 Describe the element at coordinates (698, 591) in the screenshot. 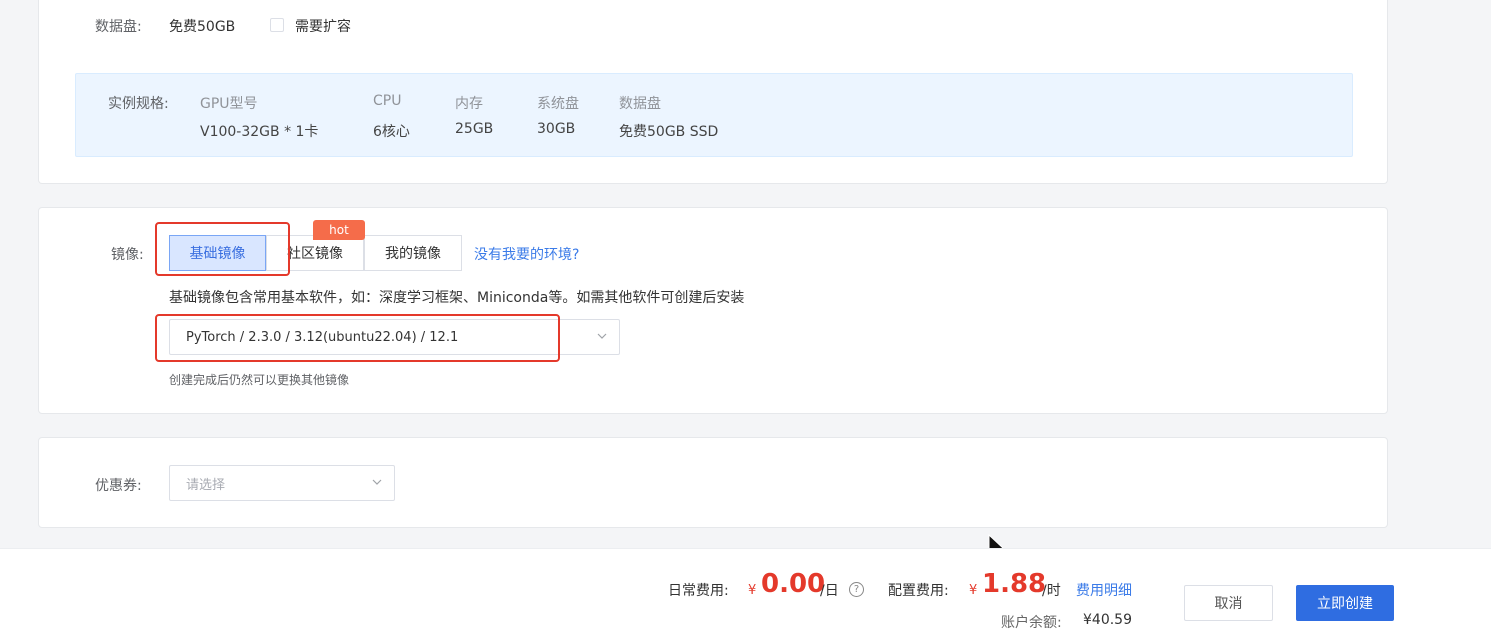

I see `daily-cost-label: 日常费用:` at that location.